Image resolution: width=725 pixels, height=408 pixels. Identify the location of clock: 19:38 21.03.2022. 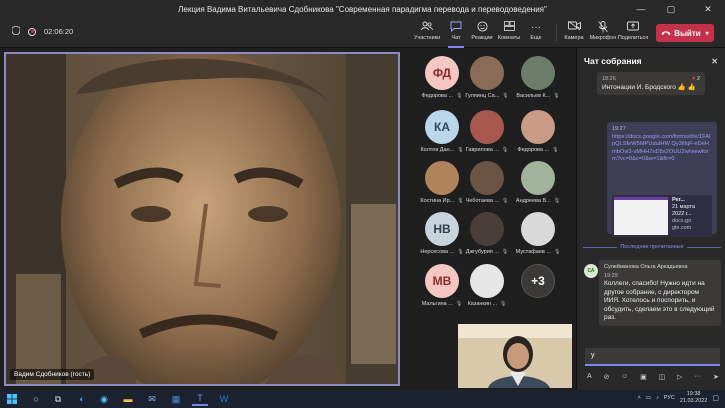
(694, 398).